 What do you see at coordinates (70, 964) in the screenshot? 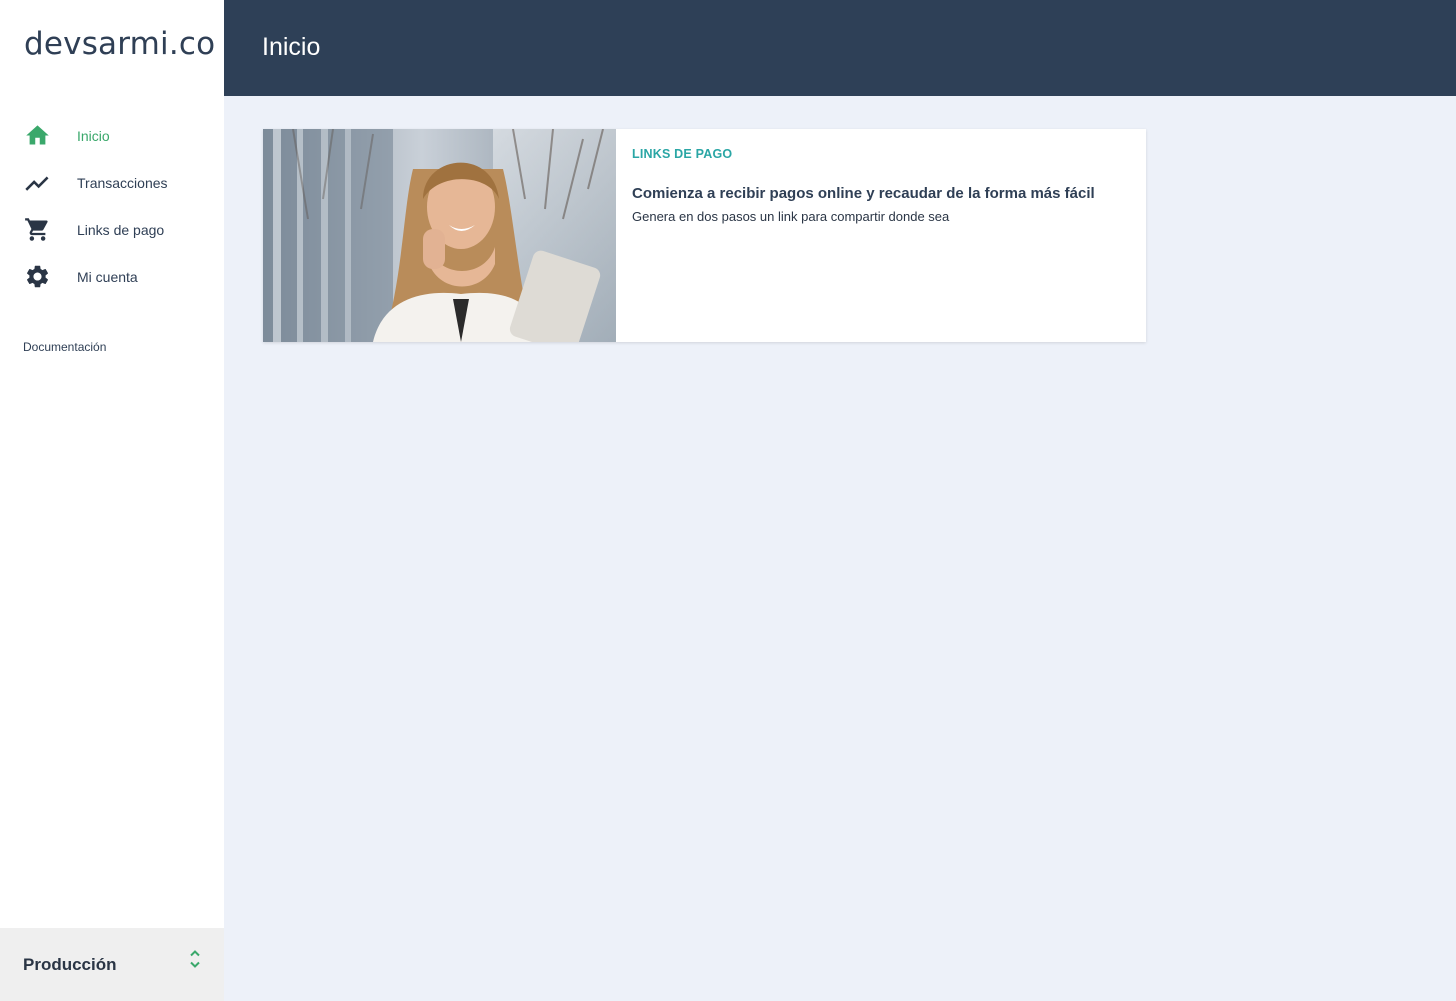
I see `environment-label: Producción` at bounding box center [70, 964].